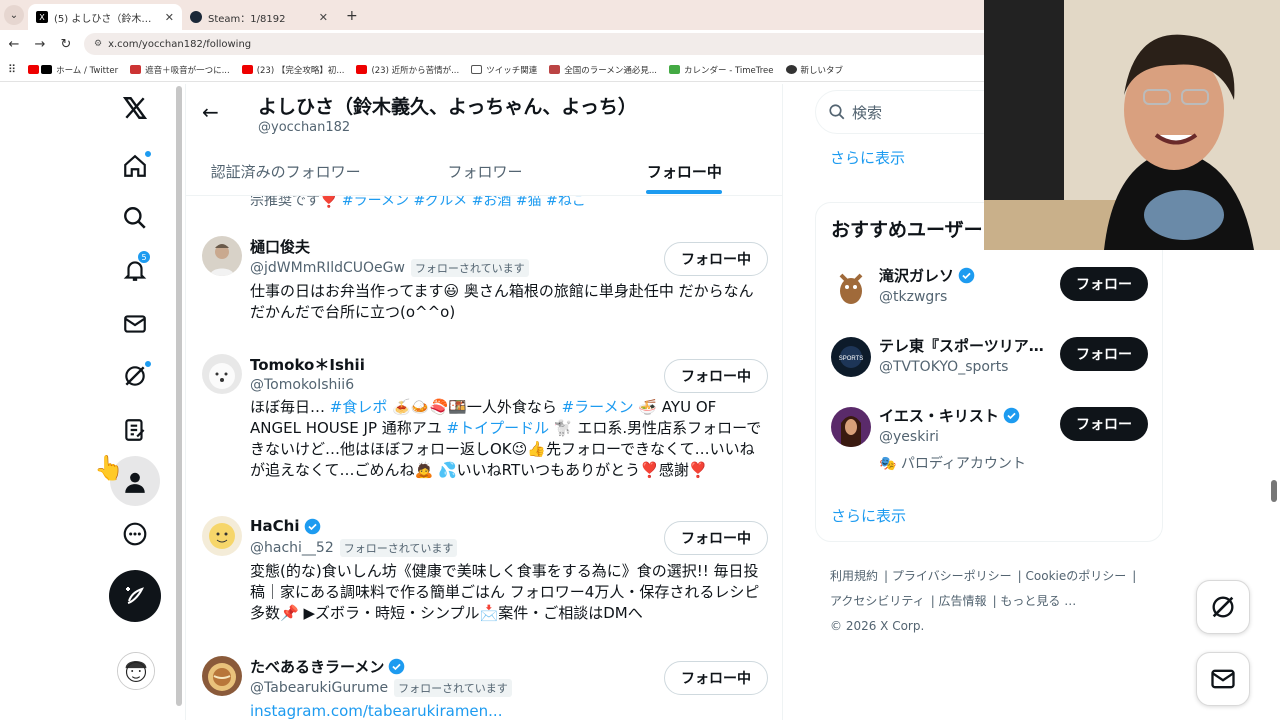  I want to click on messages-mail-icon, so click(135, 324).